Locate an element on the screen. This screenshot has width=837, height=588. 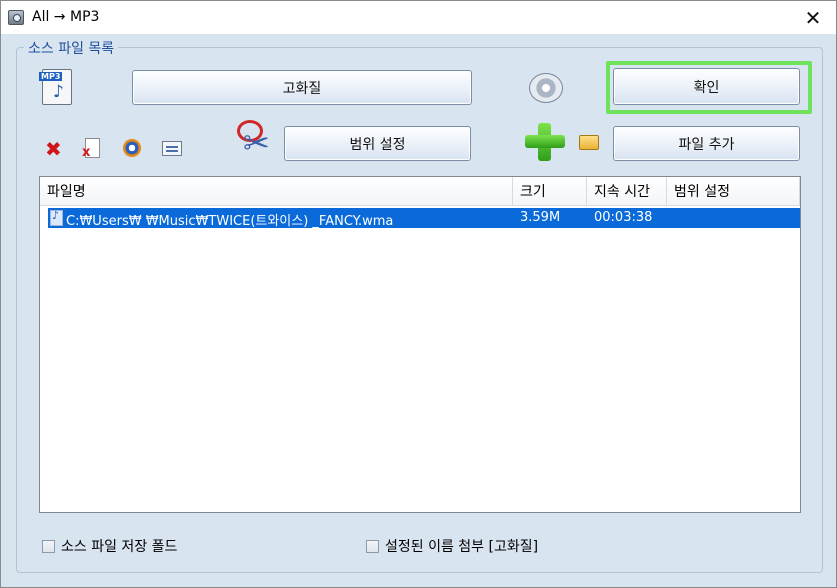
scissors-icon: ✂ is located at coordinates (254, 141).